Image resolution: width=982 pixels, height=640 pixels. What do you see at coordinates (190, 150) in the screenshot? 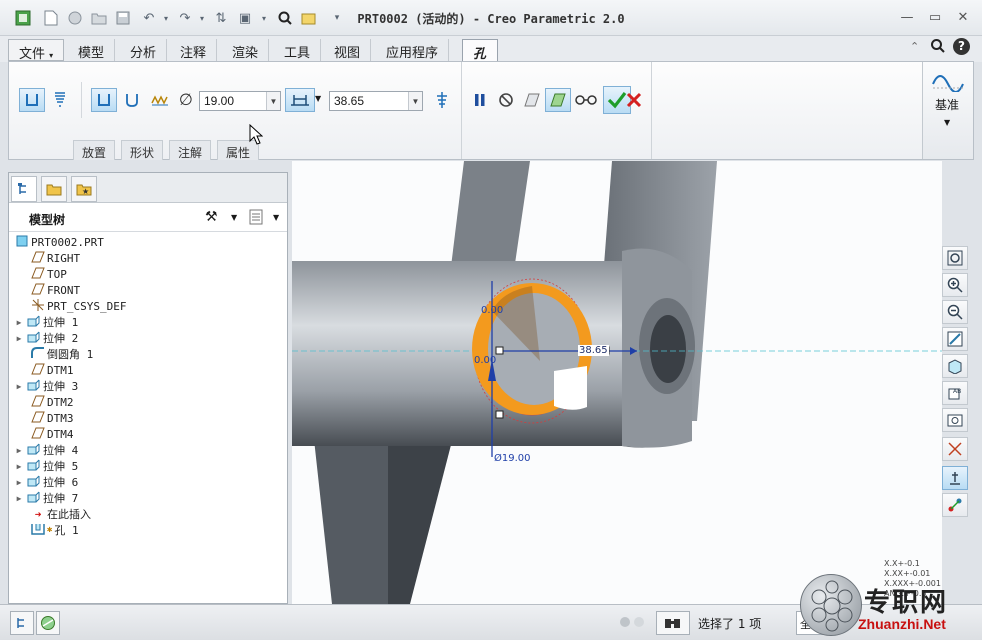
I see `subtab-note: 注解` at bounding box center [190, 150].